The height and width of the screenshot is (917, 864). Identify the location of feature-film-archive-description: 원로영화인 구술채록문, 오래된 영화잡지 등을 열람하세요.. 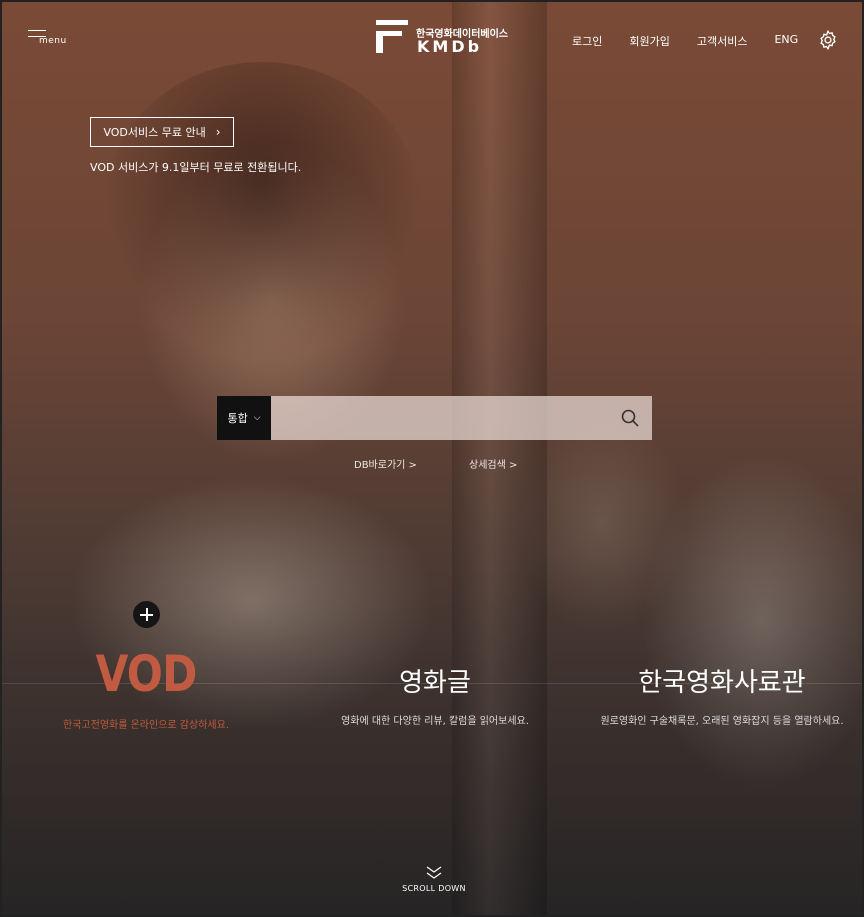
(722, 721).